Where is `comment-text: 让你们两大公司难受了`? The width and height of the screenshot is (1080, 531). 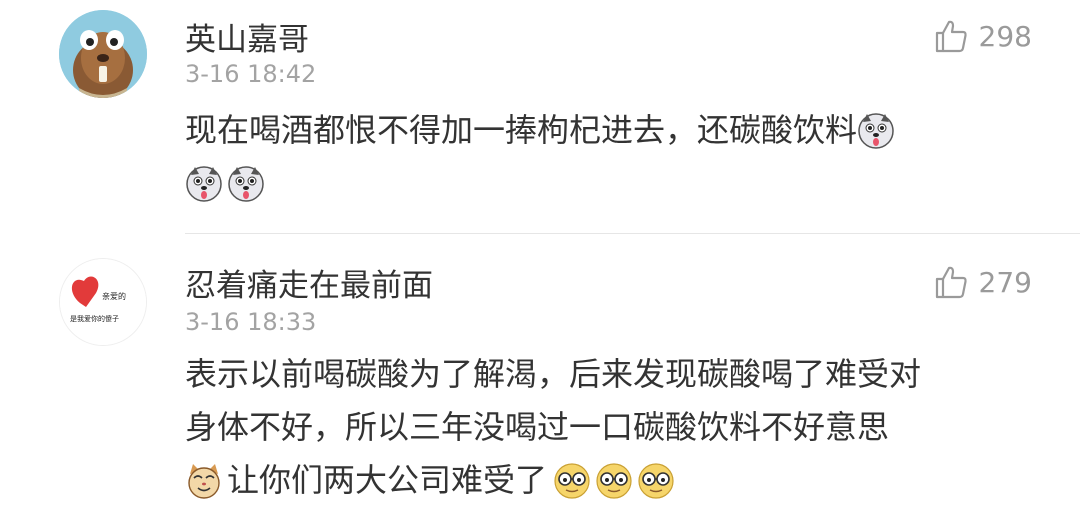 comment-text: 让你们两大公司难受了 is located at coordinates (387, 480).